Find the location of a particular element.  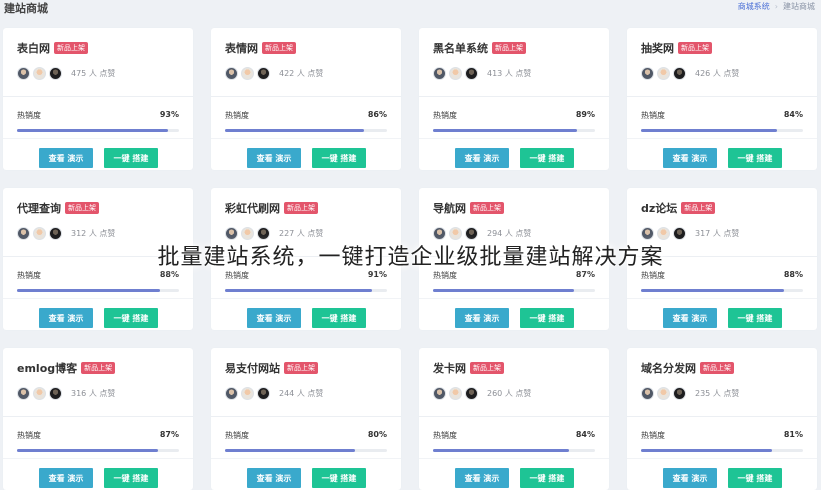

card-header: 代理查询 新品上架 is located at coordinates (58, 208).